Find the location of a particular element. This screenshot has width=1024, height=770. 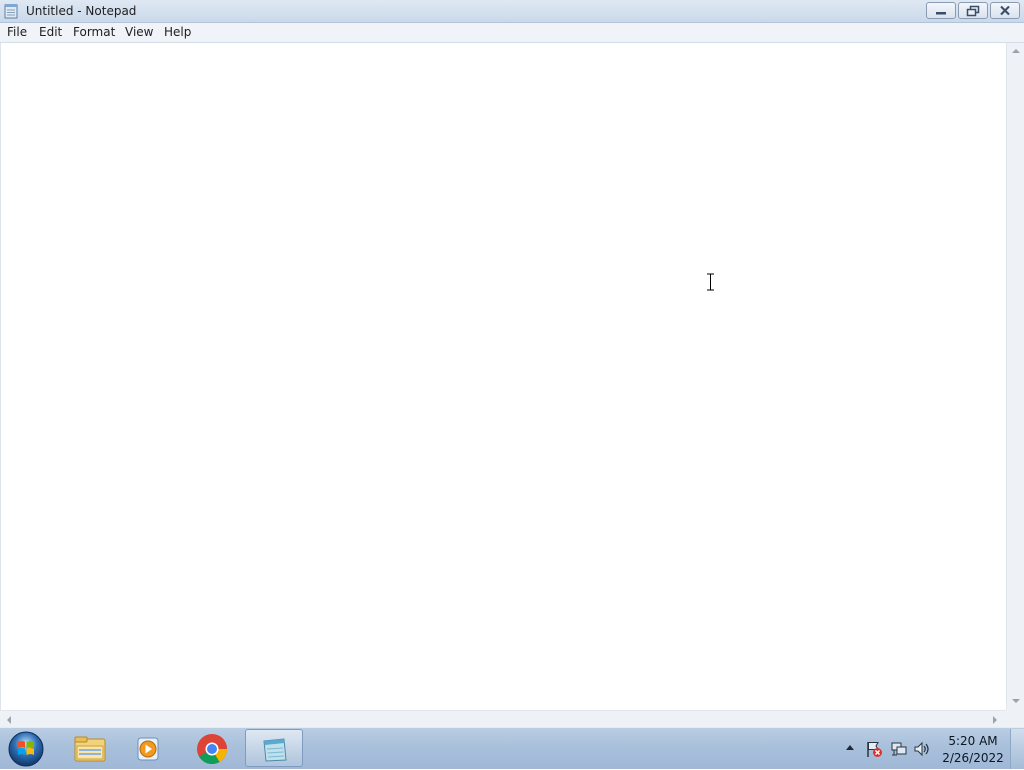

volume-icon is located at coordinates (922, 749).